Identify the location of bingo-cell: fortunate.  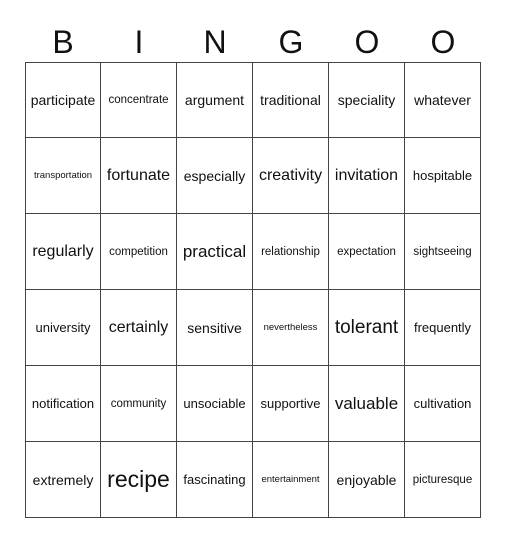
(139, 176).